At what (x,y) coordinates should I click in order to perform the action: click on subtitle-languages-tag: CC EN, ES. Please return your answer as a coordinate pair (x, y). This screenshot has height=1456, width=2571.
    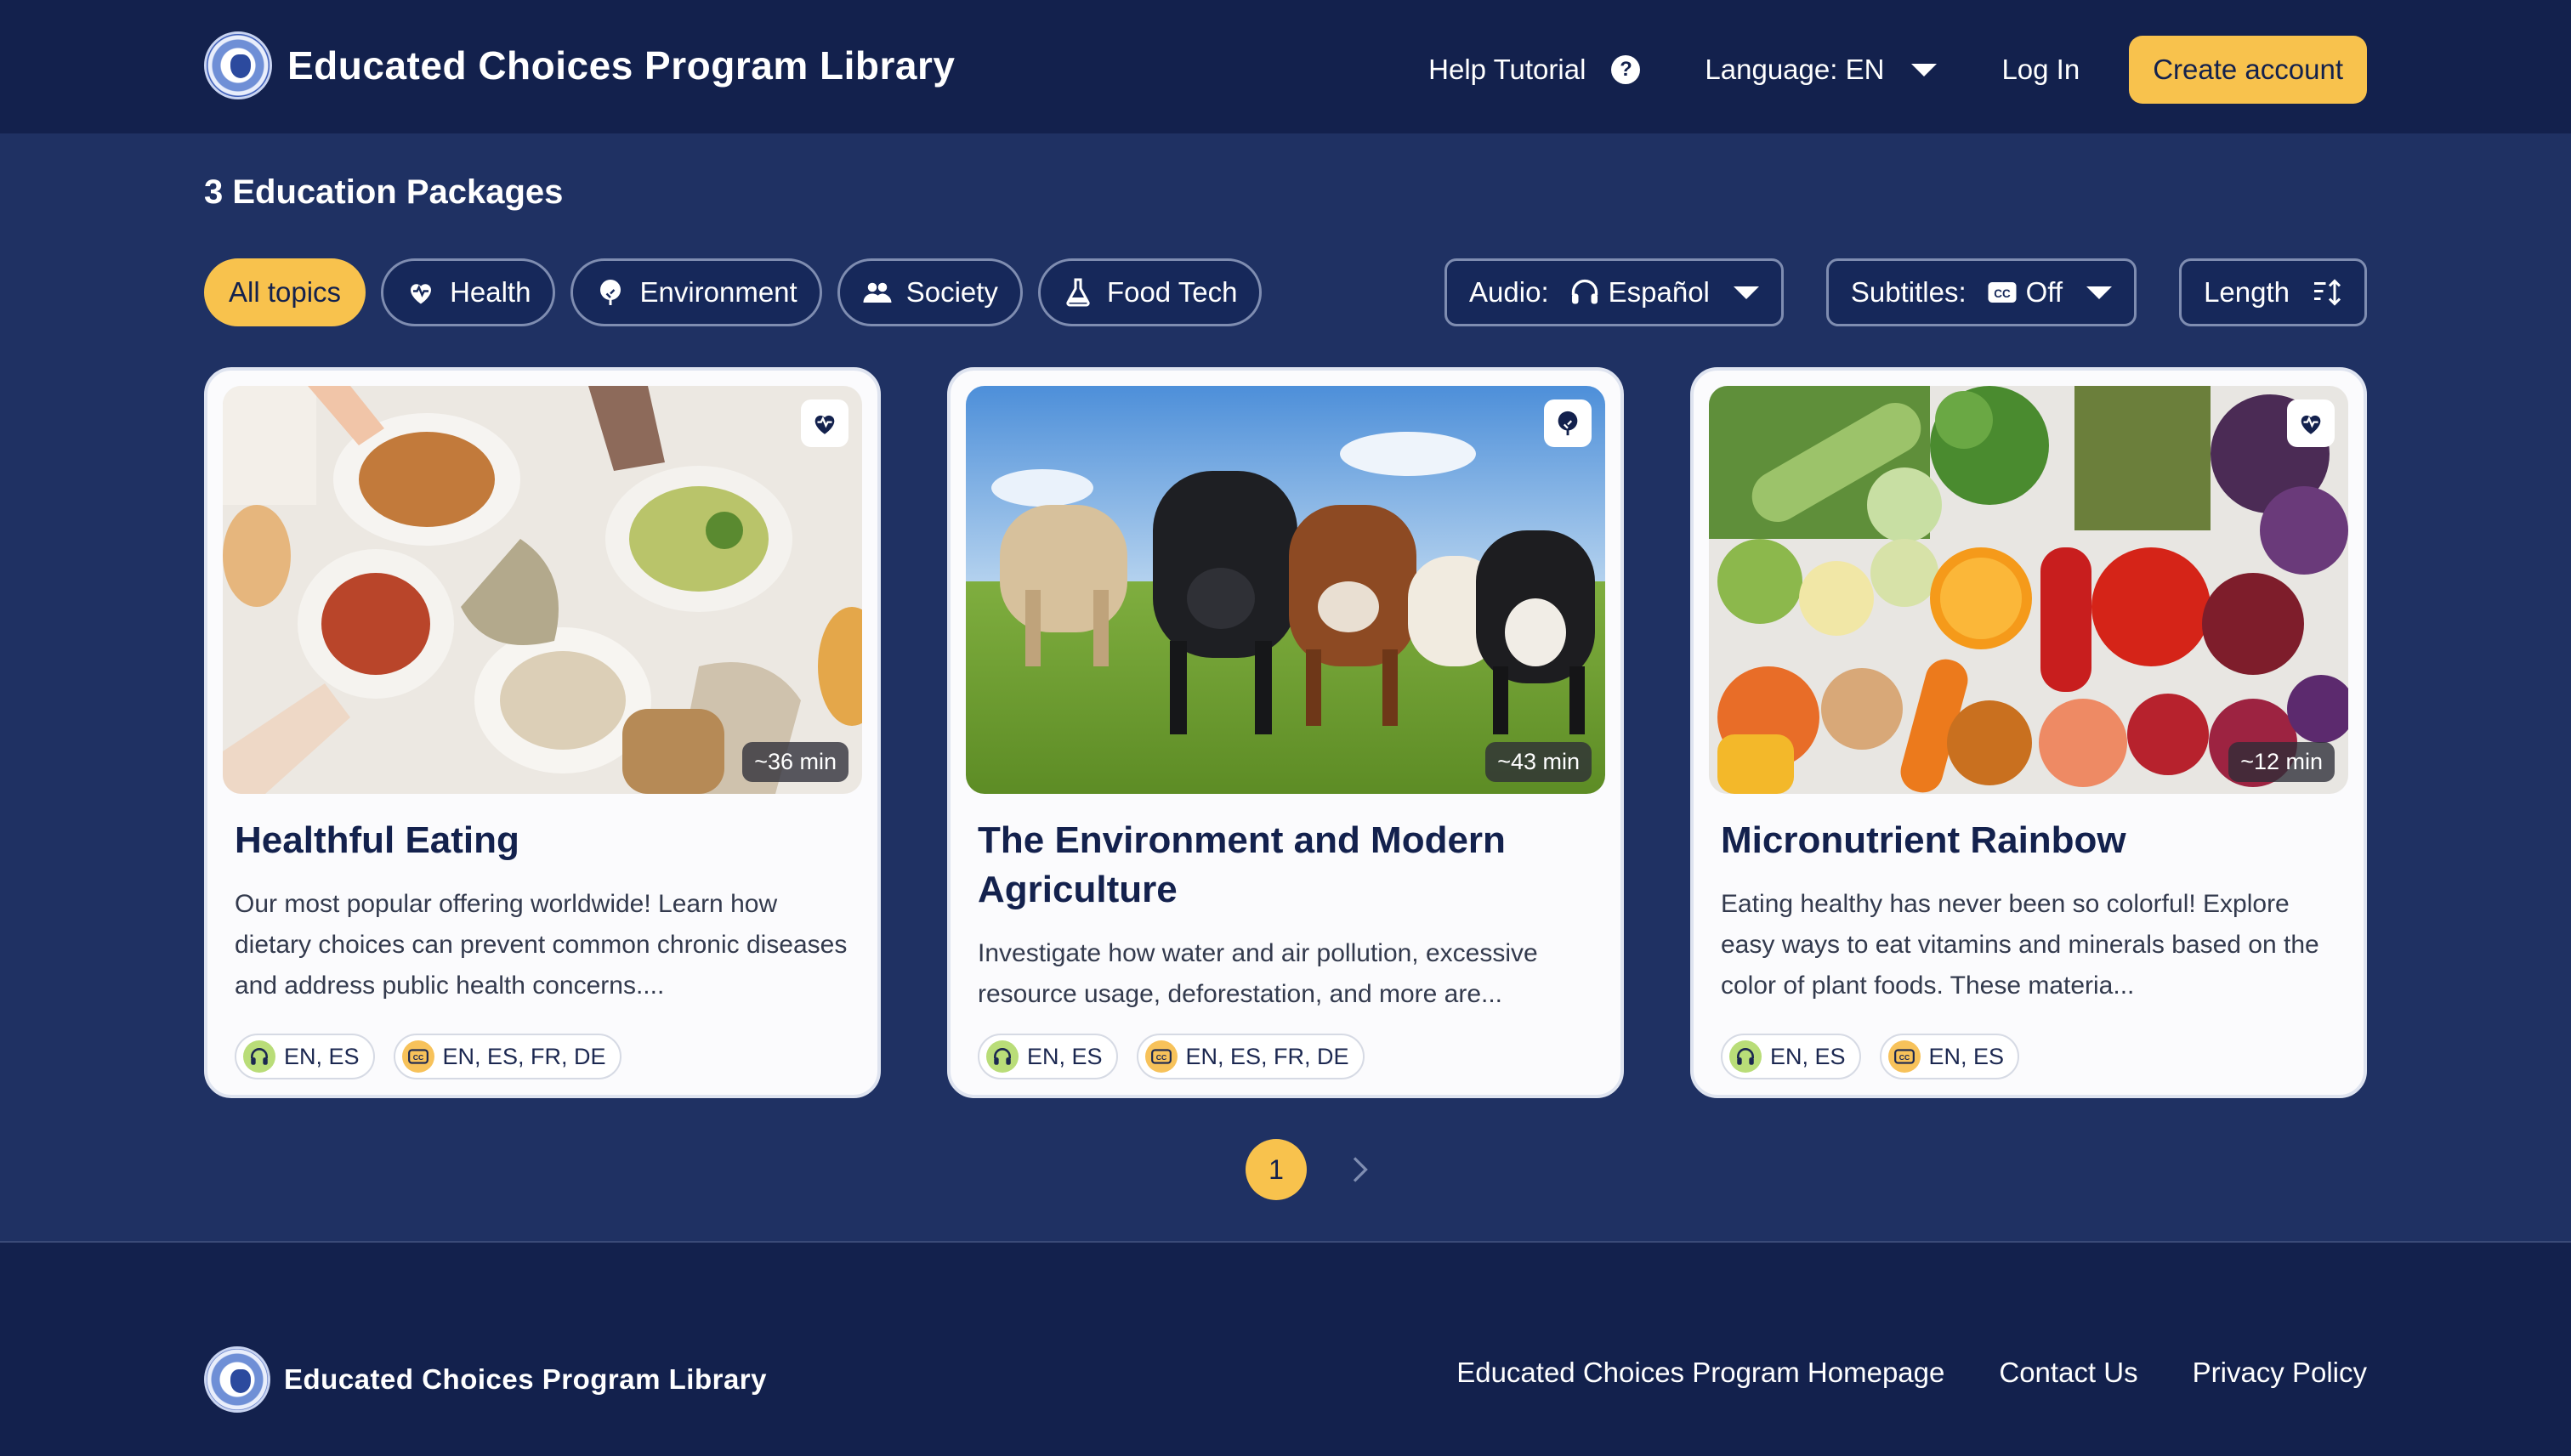
    Looking at the image, I should click on (1949, 1056).